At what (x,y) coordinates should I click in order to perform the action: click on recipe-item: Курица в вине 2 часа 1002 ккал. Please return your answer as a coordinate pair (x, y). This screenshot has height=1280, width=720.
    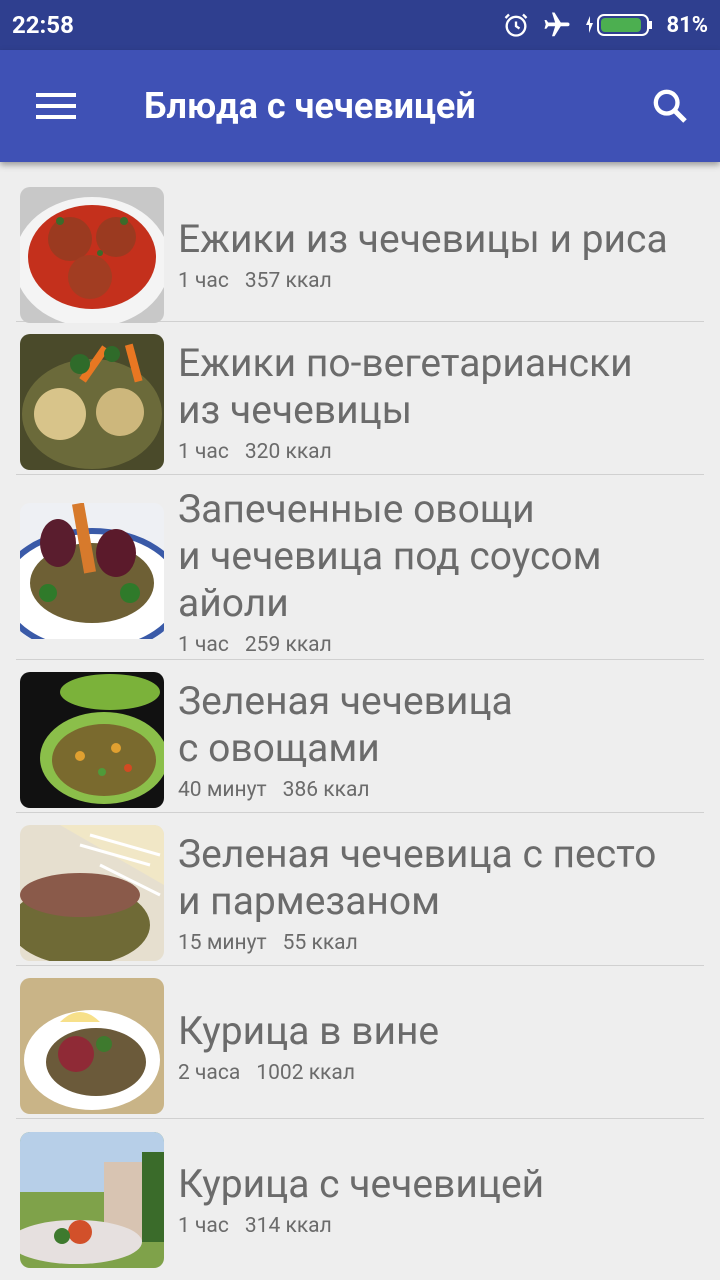
    Looking at the image, I should click on (360, 1042).